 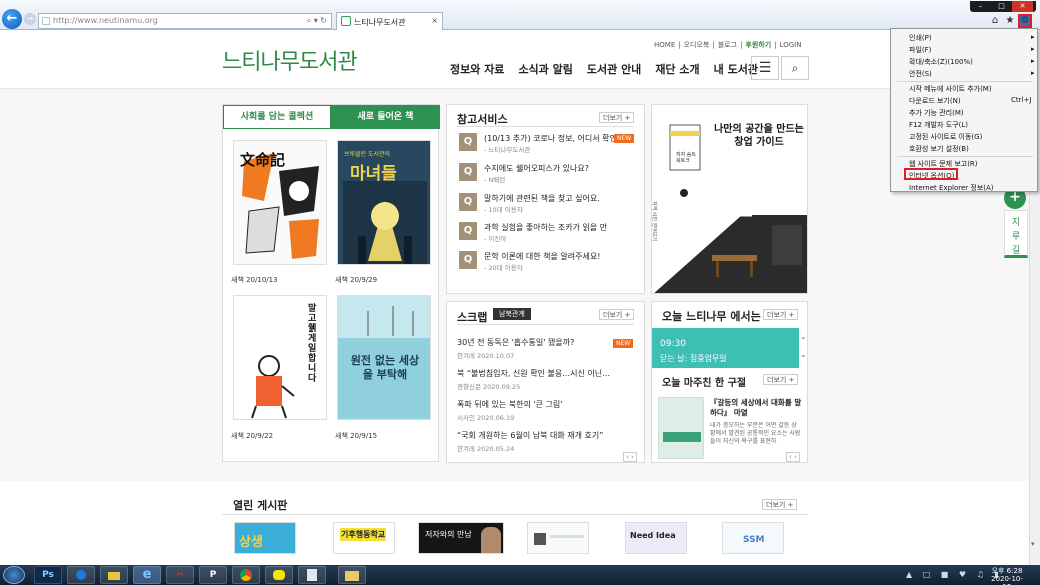 I want to click on taskbar-ie-icon: e, so click(x=147, y=575).